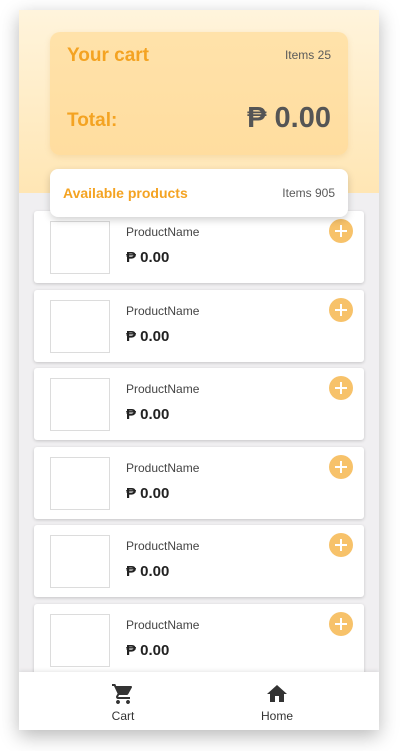 The image size is (402, 751). I want to click on total-value: ₱ 0.00, so click(289, 118).